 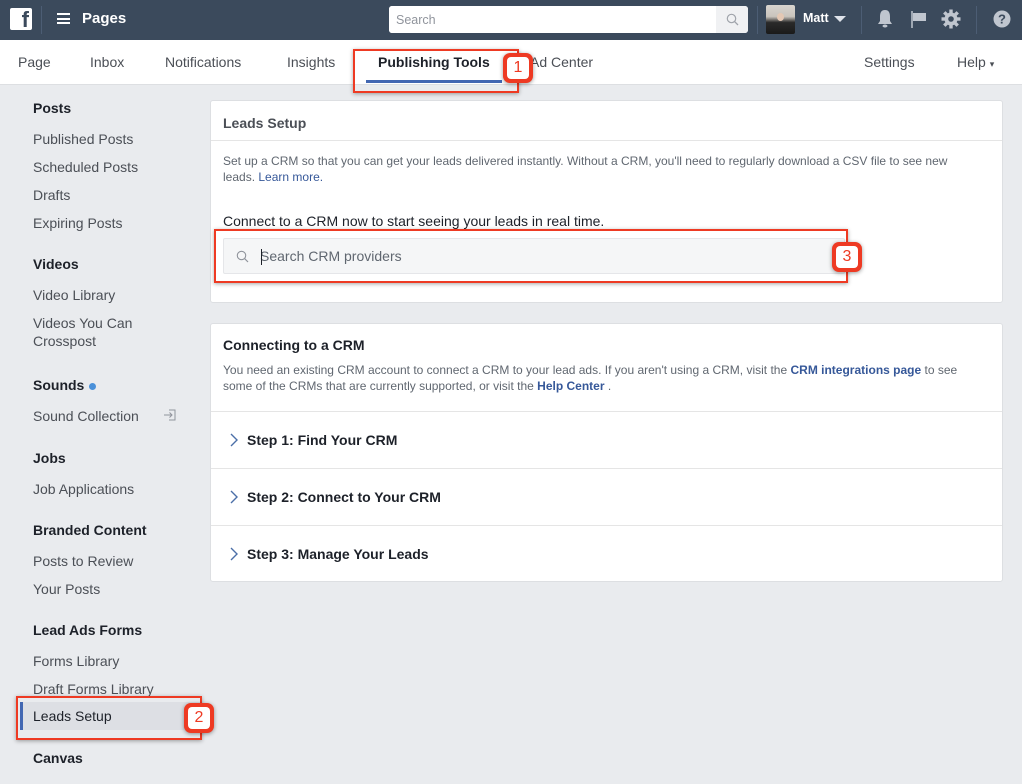 I want to click on annotation-badge-3: 3, so click(x=847, y=257).